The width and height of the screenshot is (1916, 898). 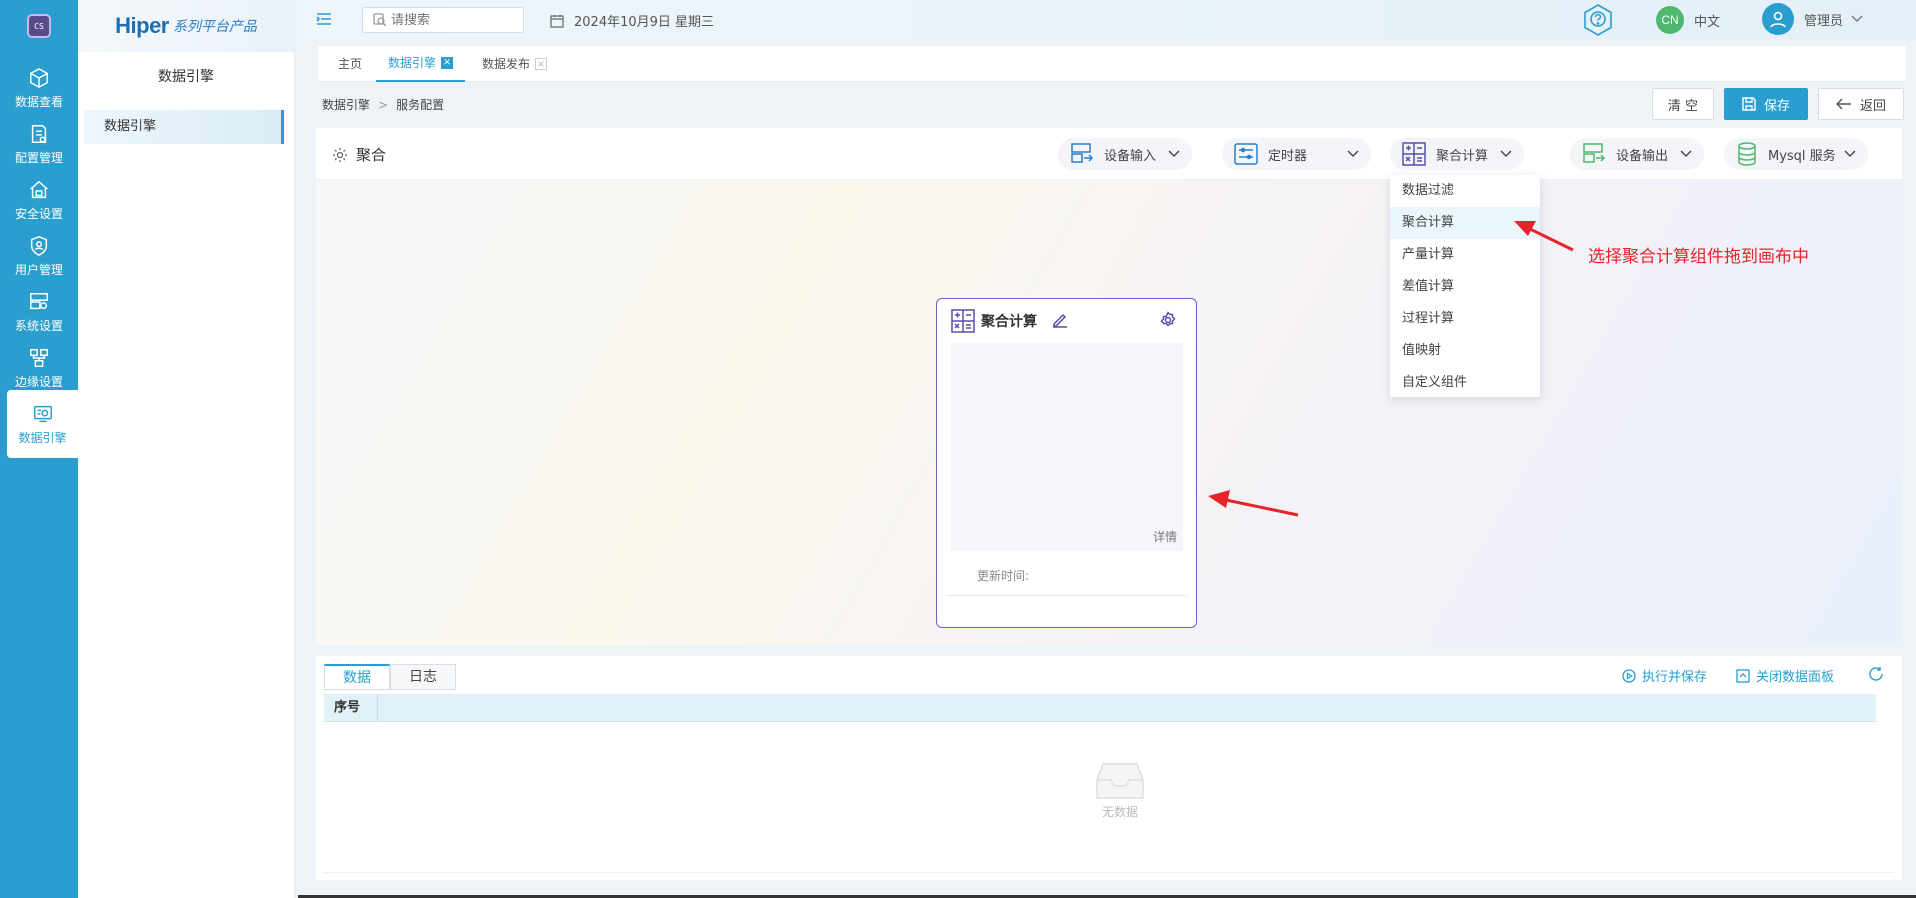 What do you see at coordinates (1747, 154) in the screenshot?
I see `database-icon` at bounding box center [1747, 154].